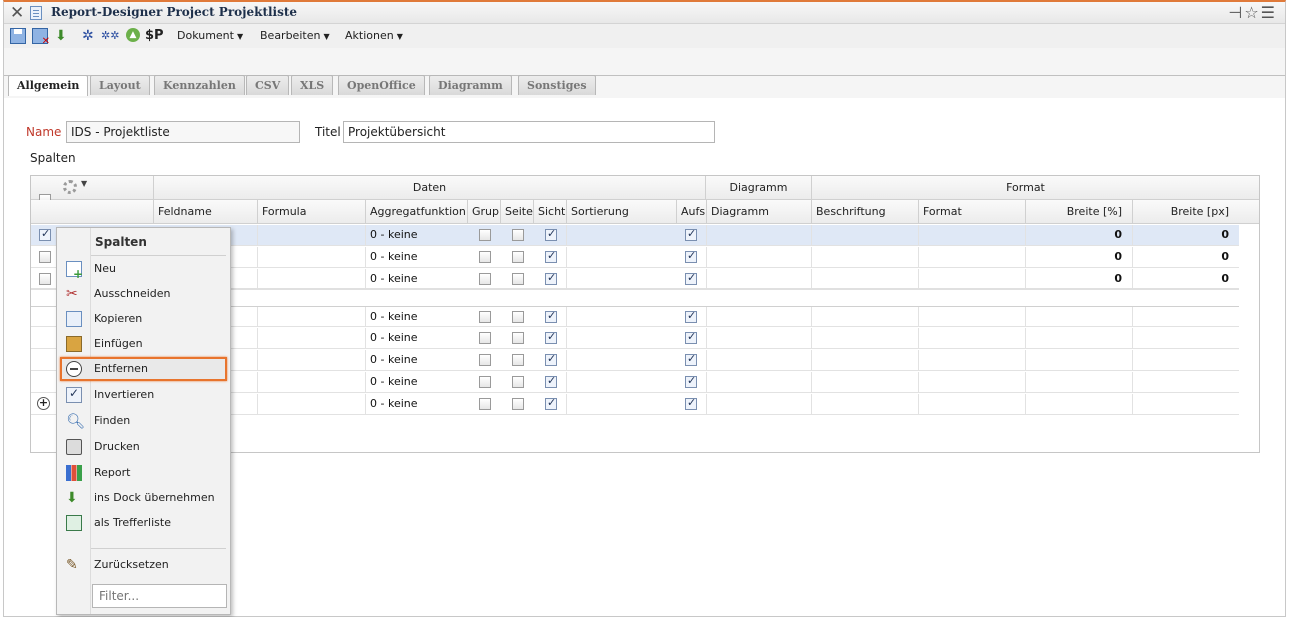 Image resolution: width=1291 pixels, height=617 pixels. What do you see at coordinates (41, 37) in the screenshot?
I see `save-close-icon` at bounding box center [41, 37].